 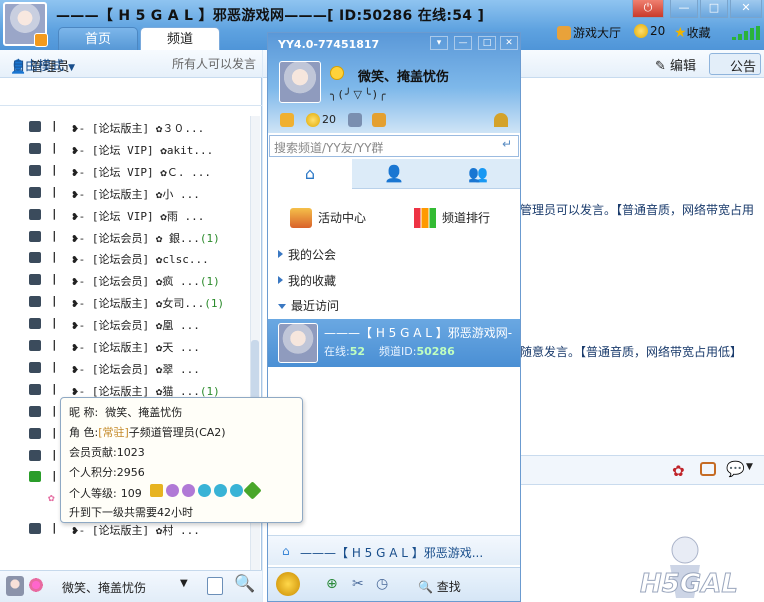 What do you see at coordinates (98, 38) in the screenshot?
I see `tab-home: 首页` at bounding box center [98, 38].